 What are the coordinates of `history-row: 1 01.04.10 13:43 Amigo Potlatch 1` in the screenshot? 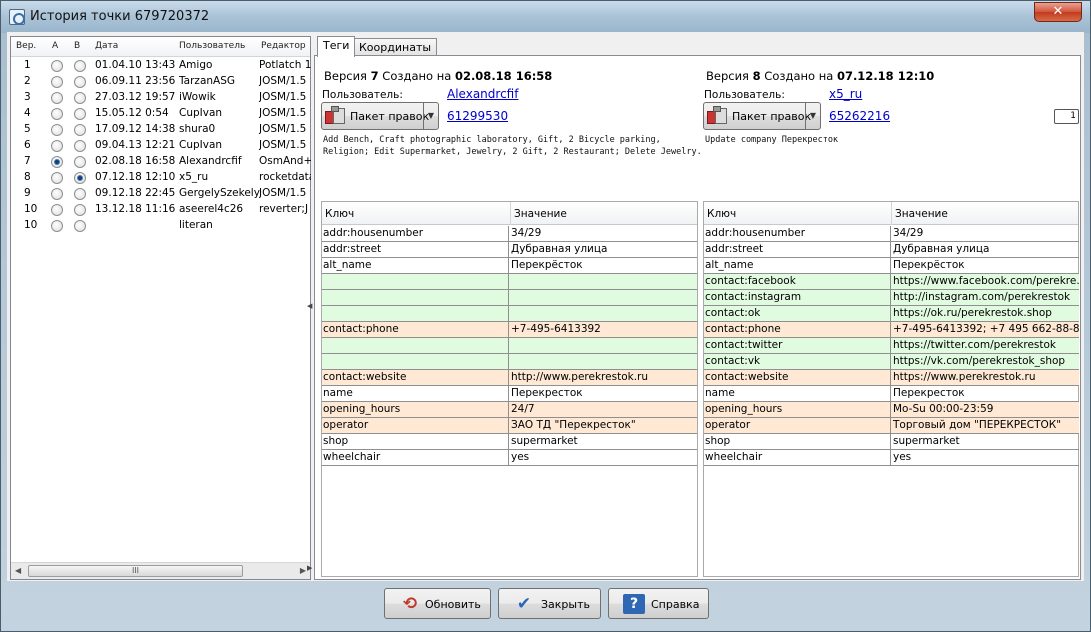 It's located at (161, 66).